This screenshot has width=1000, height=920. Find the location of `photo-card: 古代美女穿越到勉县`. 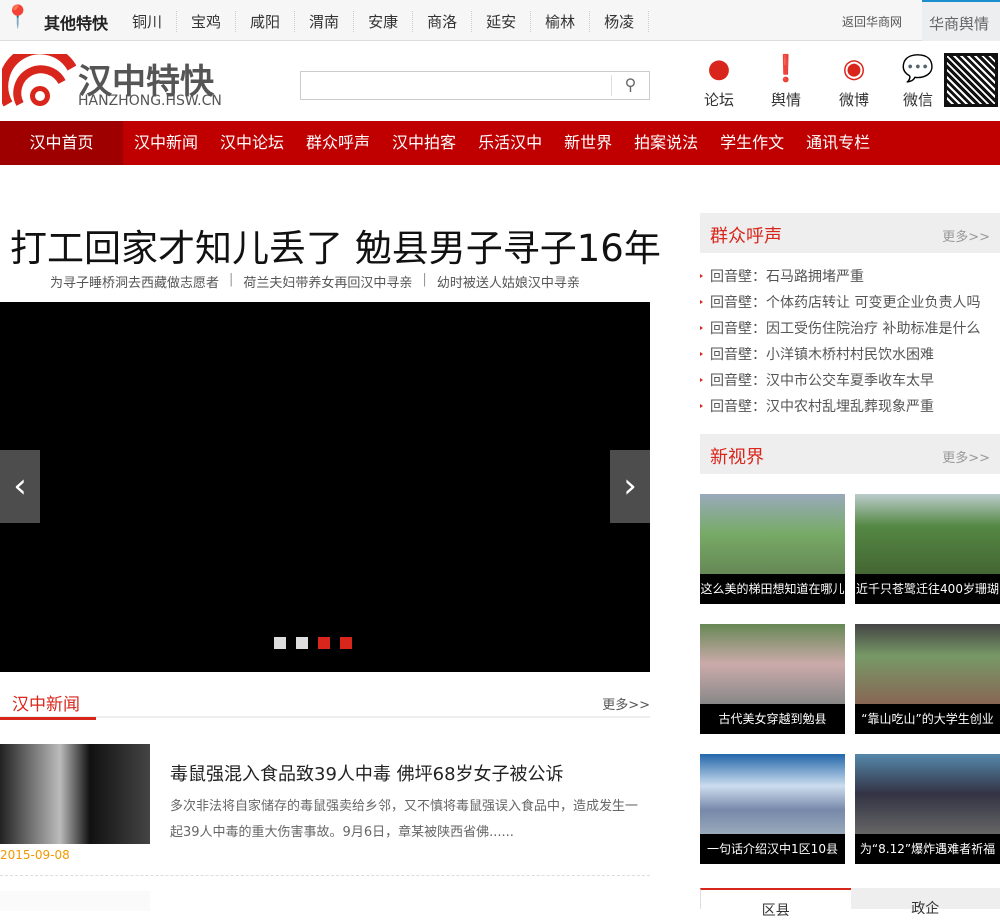

photo-card: 古代美女穿越到勉县 is located at coordinates (772, 679).